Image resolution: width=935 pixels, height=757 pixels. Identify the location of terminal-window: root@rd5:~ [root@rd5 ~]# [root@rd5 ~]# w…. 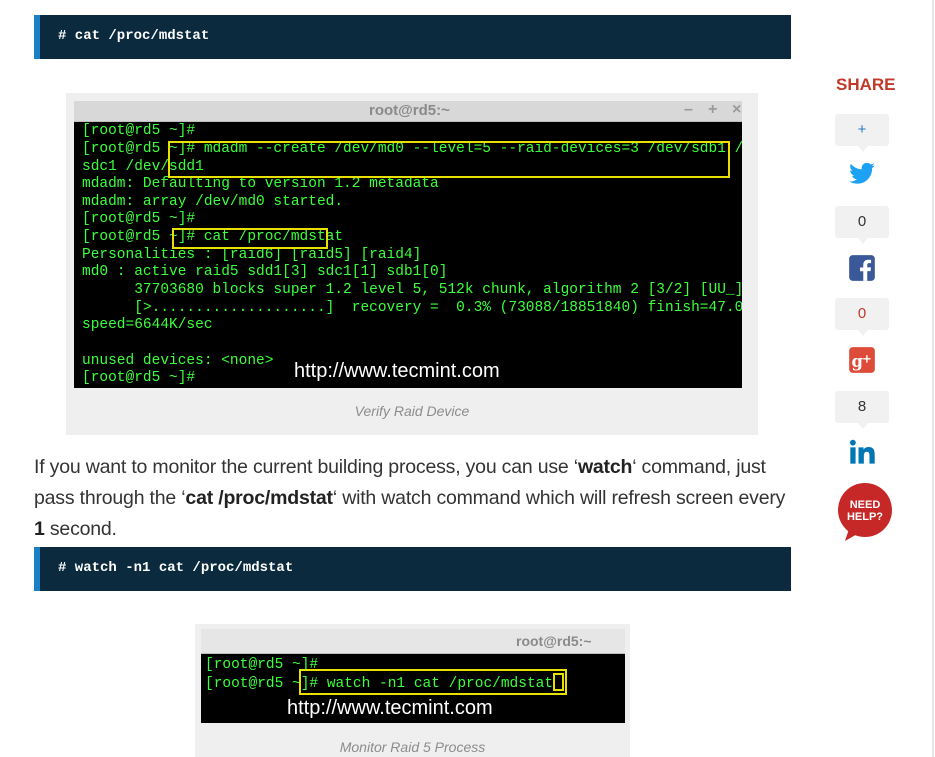
(413, 676).